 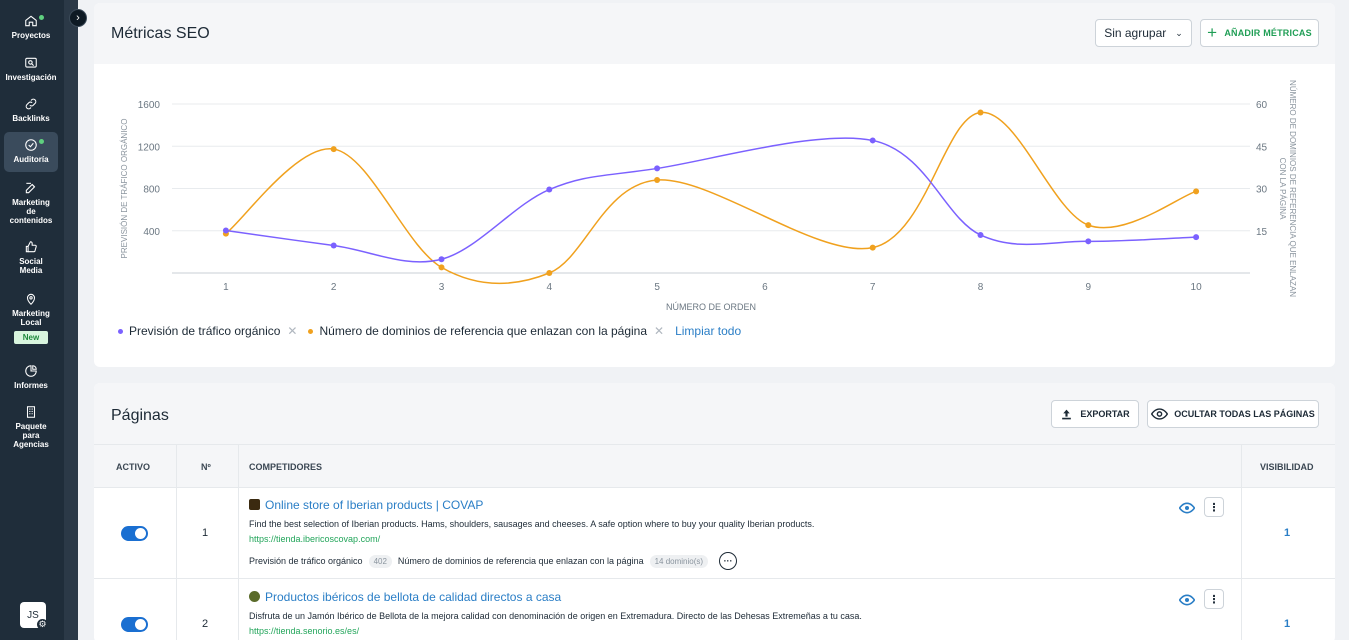 What do you see at coordinates (304, 631) in the screenshot?
I see `competitor-url: https://tienda.senorio.es/es/` at bounding box center [304, 631].